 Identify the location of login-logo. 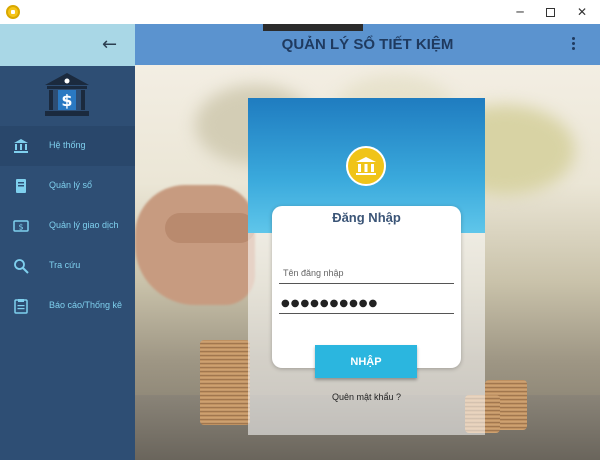
(366, 166).